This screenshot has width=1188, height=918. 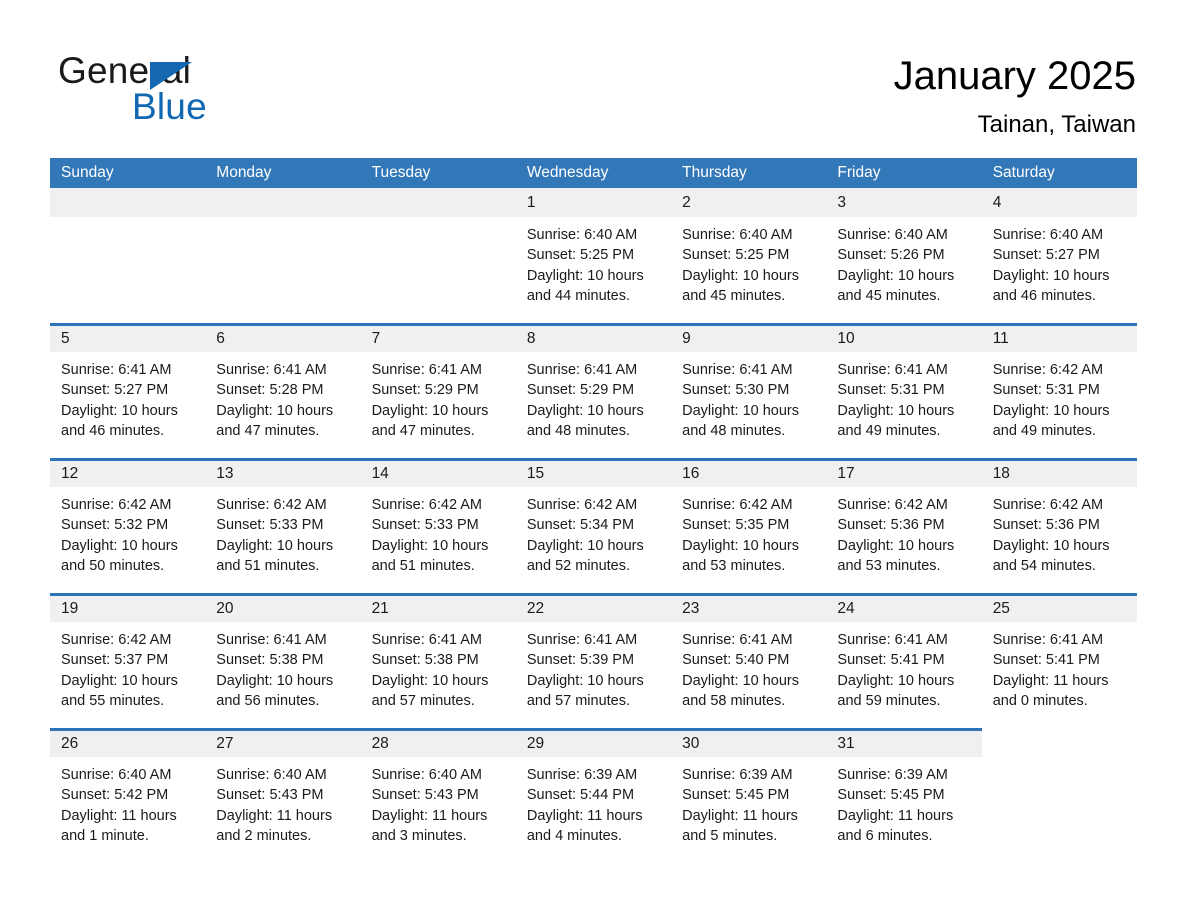 I want to click on day-detail-line: and 1 minute., so click(x=105, y=835).